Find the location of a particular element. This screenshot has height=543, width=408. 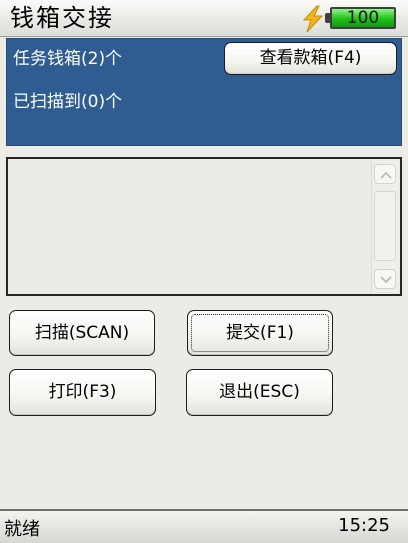

scroll-thumb is located at coordinates (385, 226).